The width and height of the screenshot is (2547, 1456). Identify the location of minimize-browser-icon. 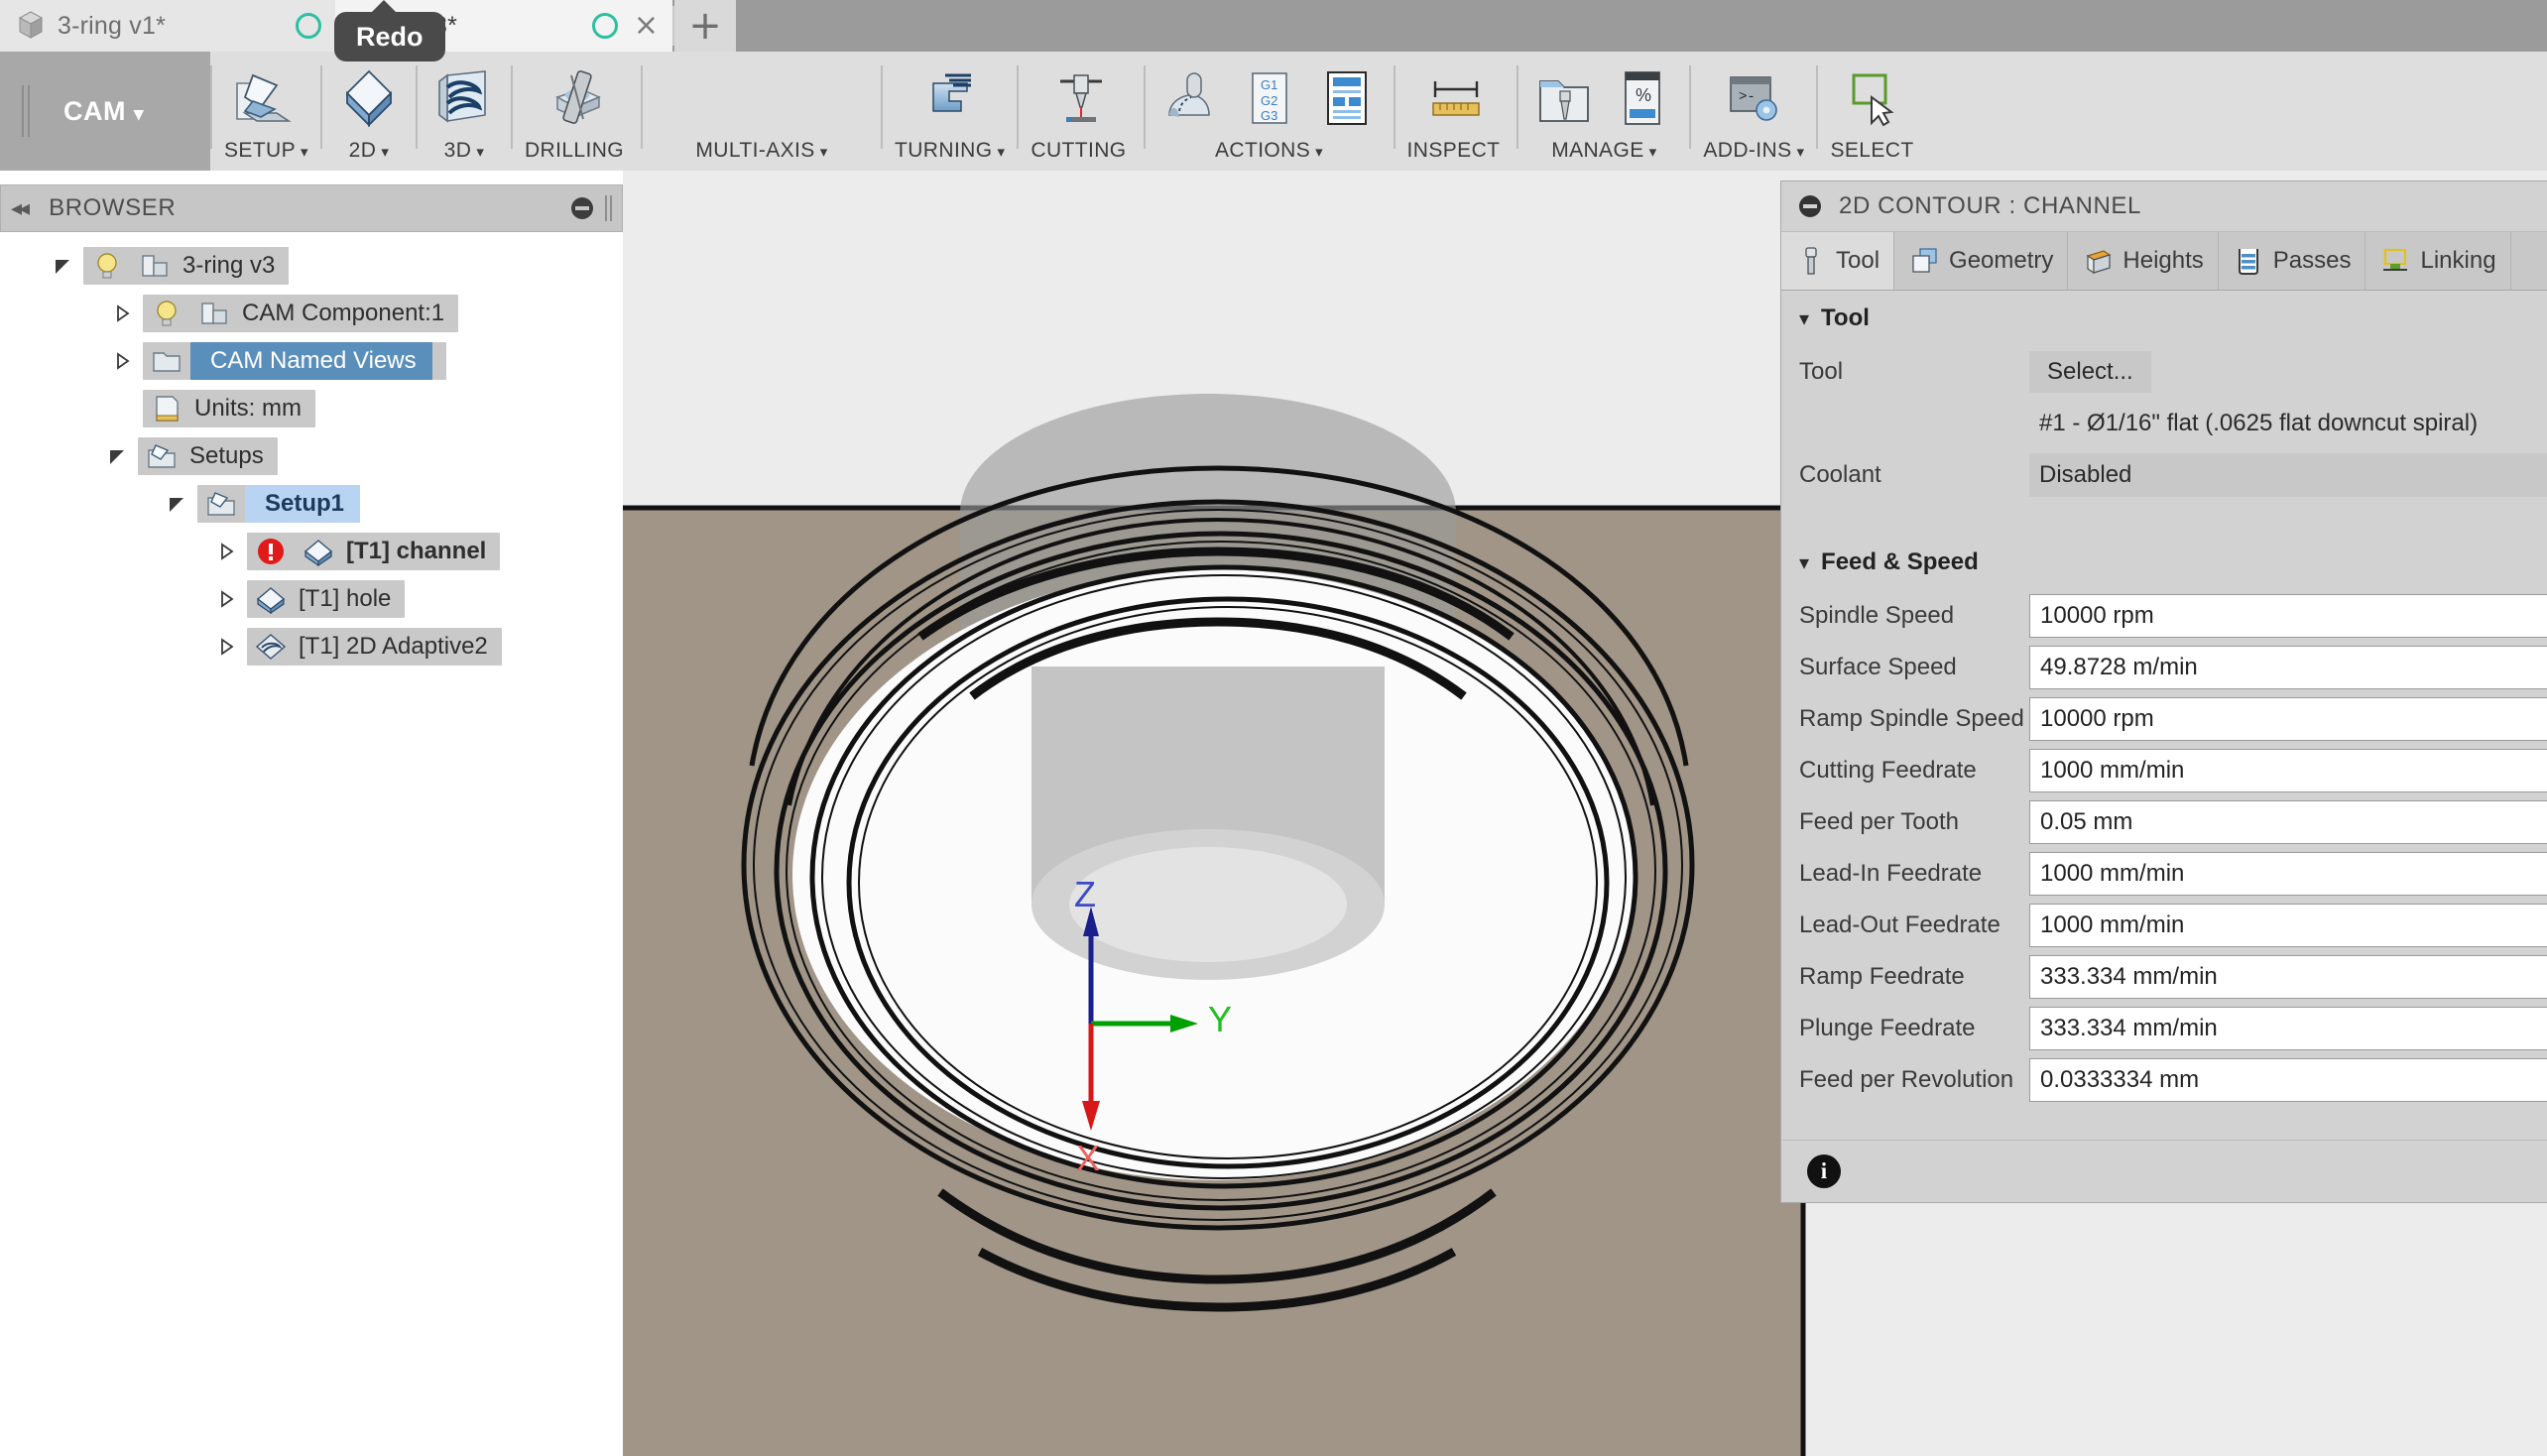
(582, 208).